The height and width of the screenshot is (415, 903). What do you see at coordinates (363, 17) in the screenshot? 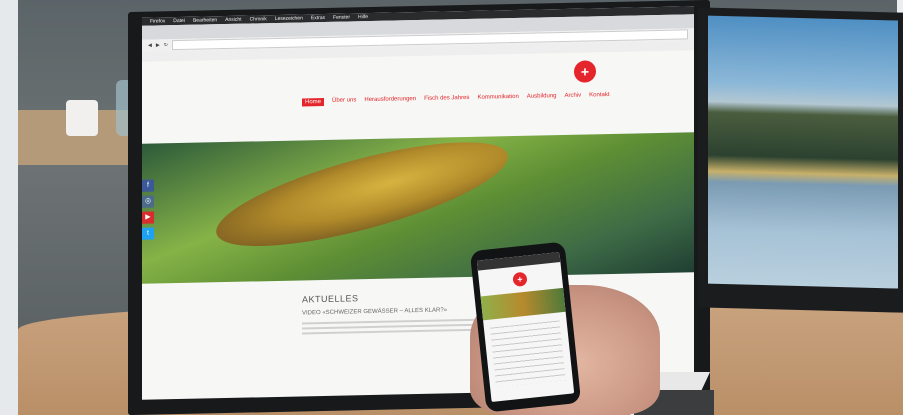
I see `menu-hilfe: Hilfe` at bounding box center [363, 17].